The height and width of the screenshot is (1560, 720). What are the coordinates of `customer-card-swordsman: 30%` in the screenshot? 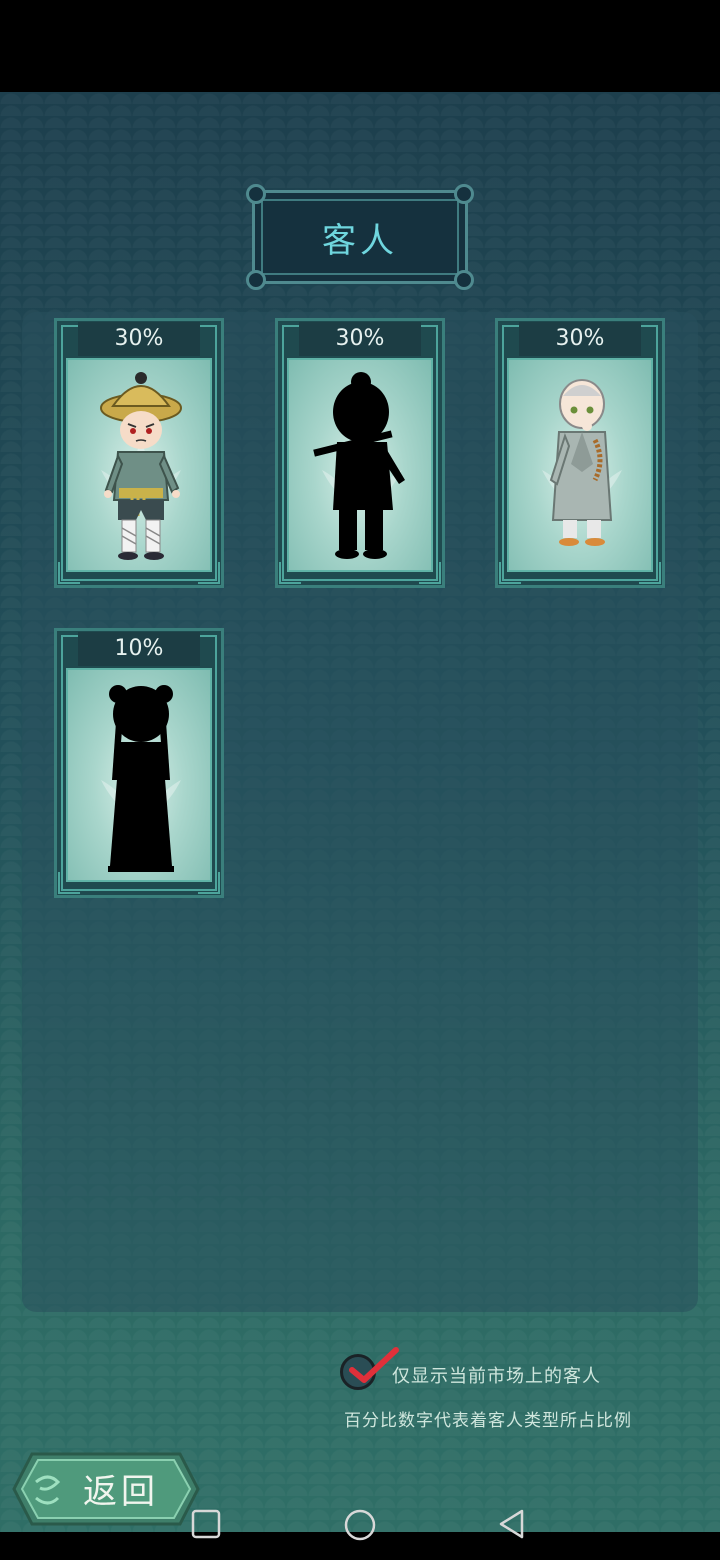 It's located at (360, 453).